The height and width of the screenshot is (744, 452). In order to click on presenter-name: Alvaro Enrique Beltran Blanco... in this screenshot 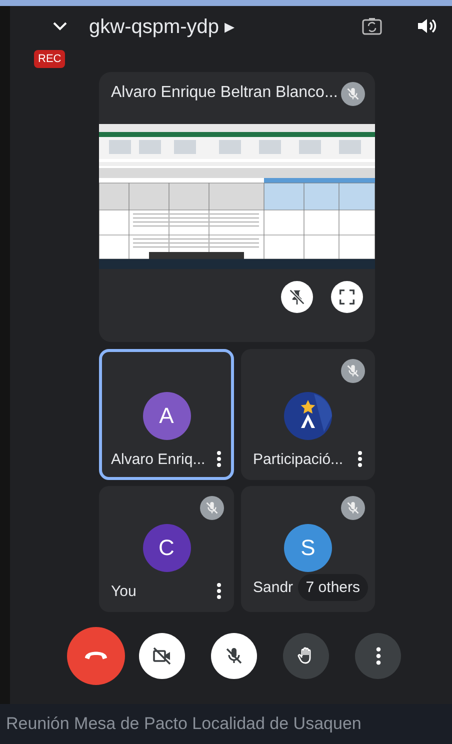, I will do `click(225, 93)`.